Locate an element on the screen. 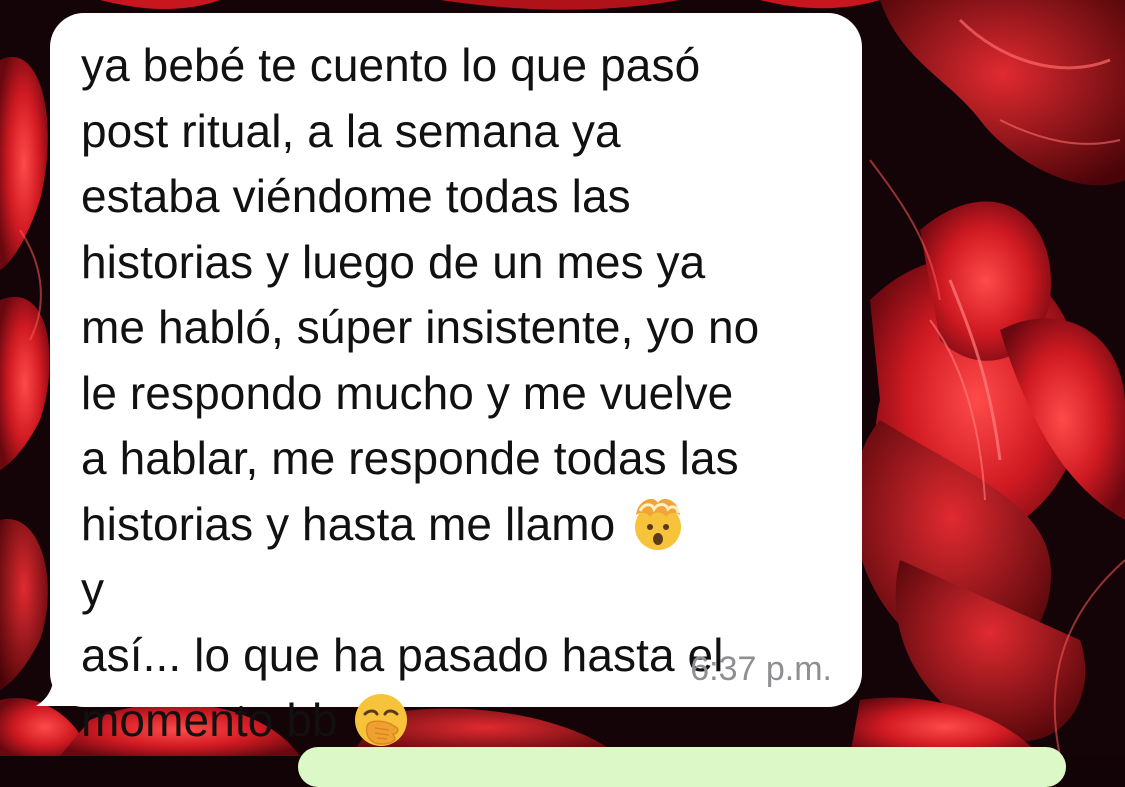 The width and height of the screenshot is (1125, 787). message-line: historias y luego de un mes ya is located at coordinates (393, 261).